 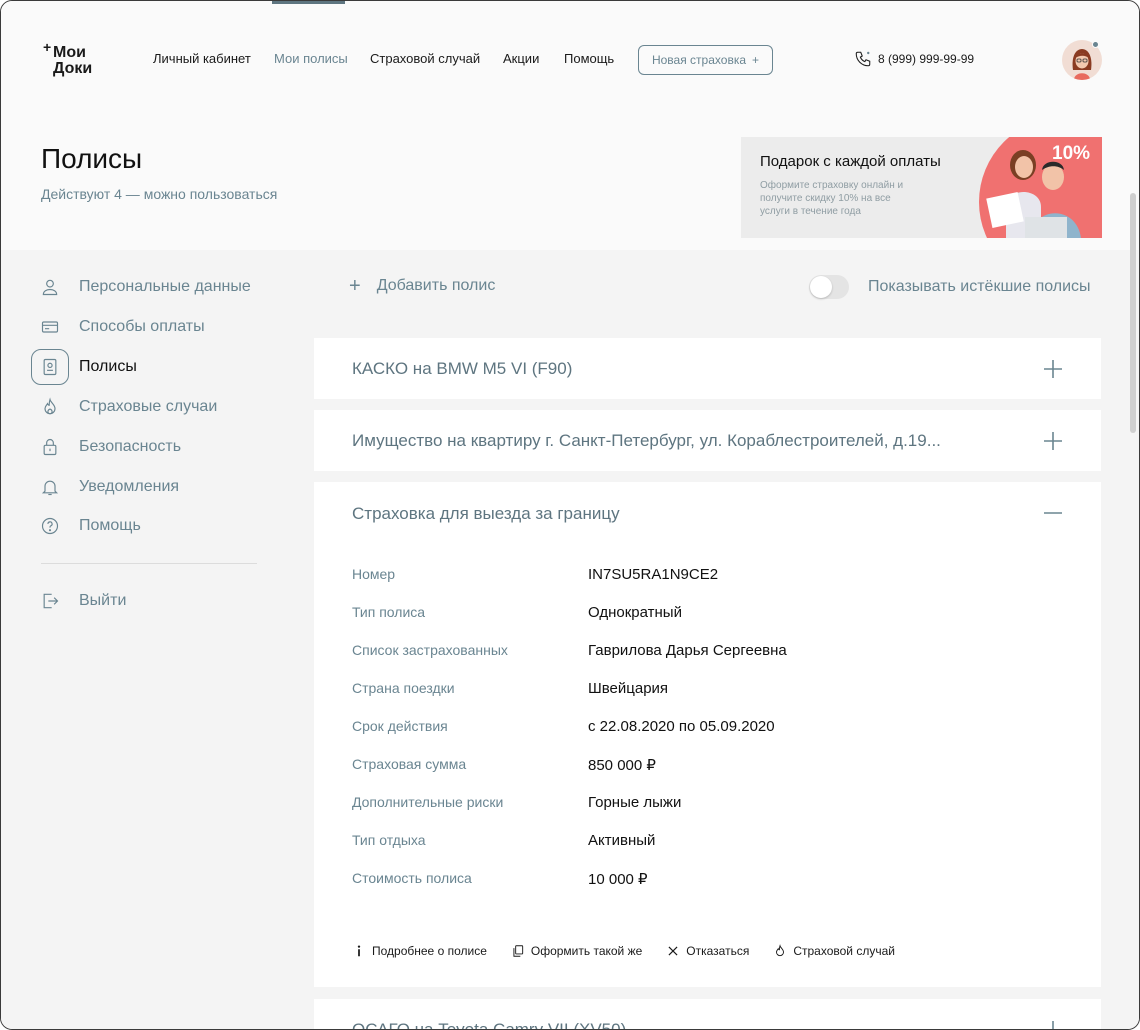 I want to click on more-info-button: Подробнее о полисе, so click(x=419, y=951).